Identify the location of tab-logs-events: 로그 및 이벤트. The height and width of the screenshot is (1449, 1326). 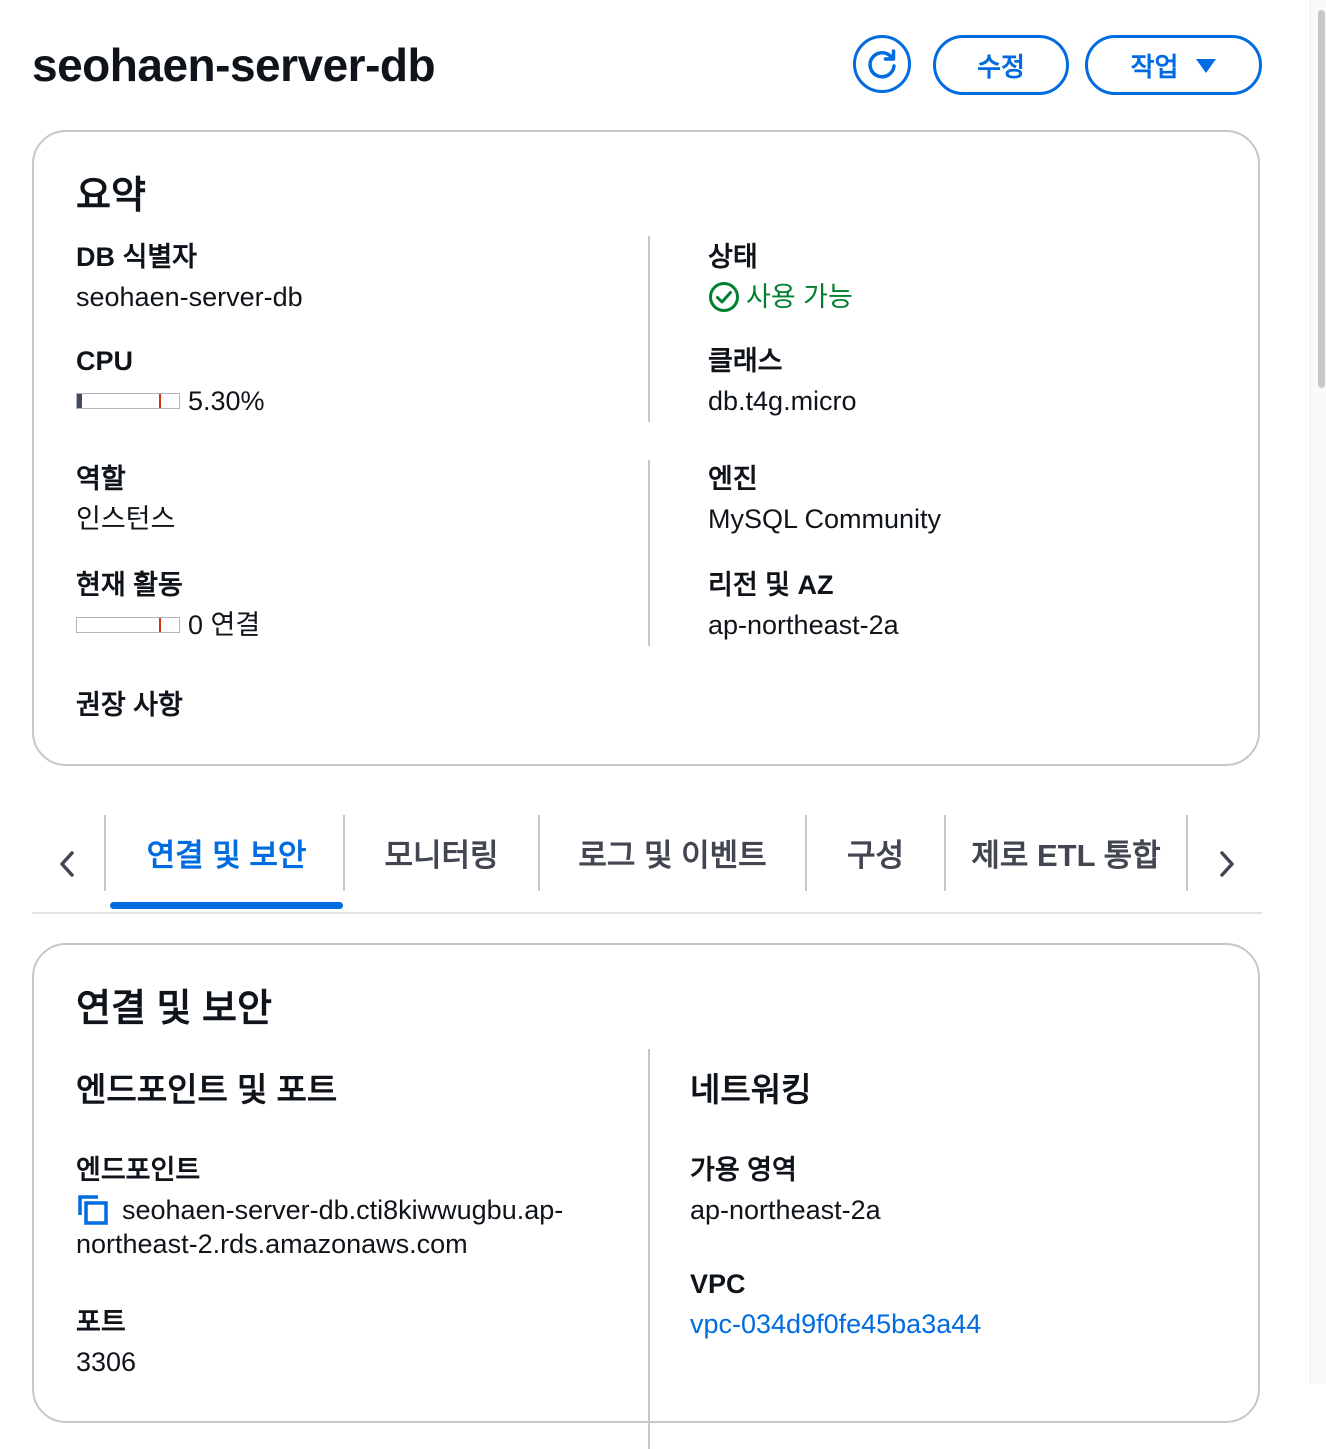
(672, 852).